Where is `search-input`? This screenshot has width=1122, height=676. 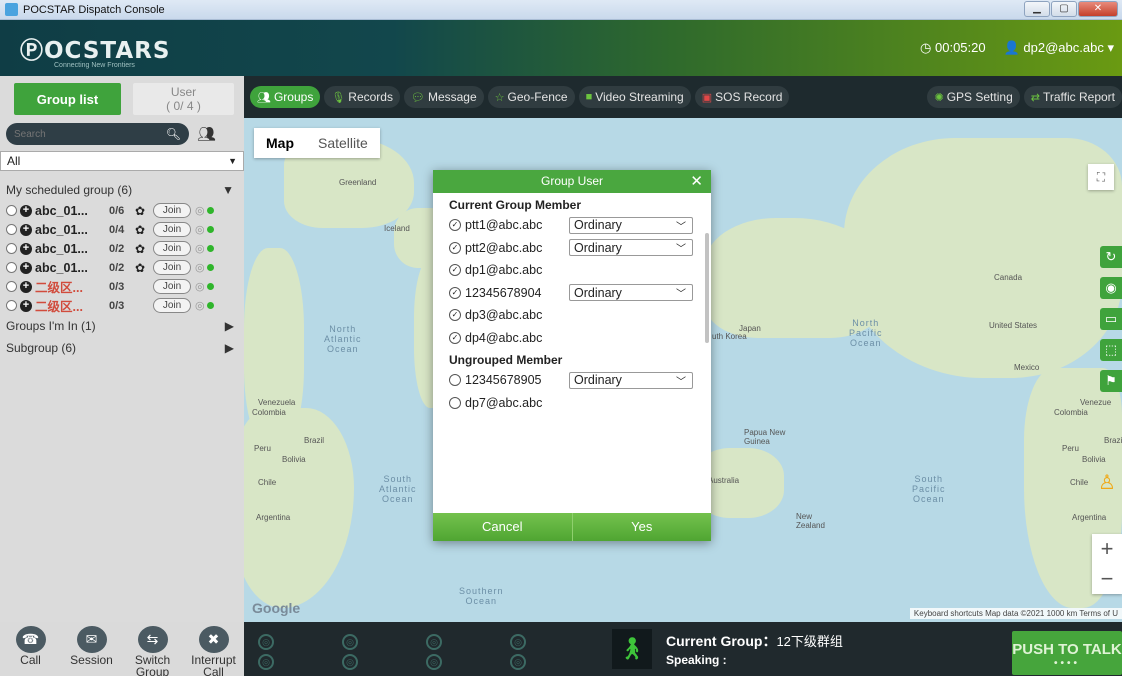 search-input is located at coordinates (84, 134).